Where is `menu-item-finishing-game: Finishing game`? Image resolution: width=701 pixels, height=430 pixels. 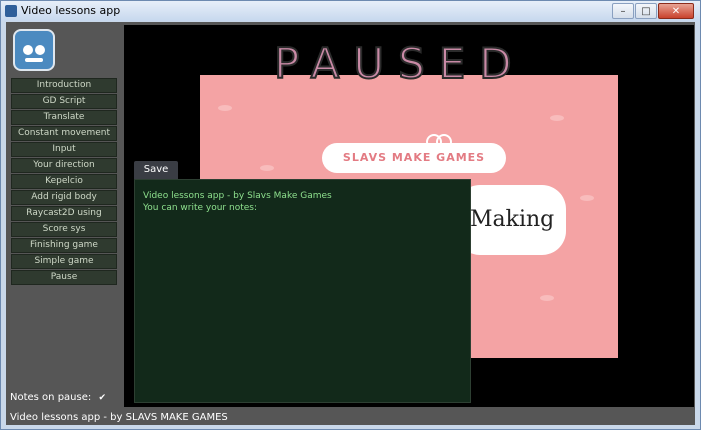
menu-item-finishing-game: Finishing game is located at coordinates (64, 245).